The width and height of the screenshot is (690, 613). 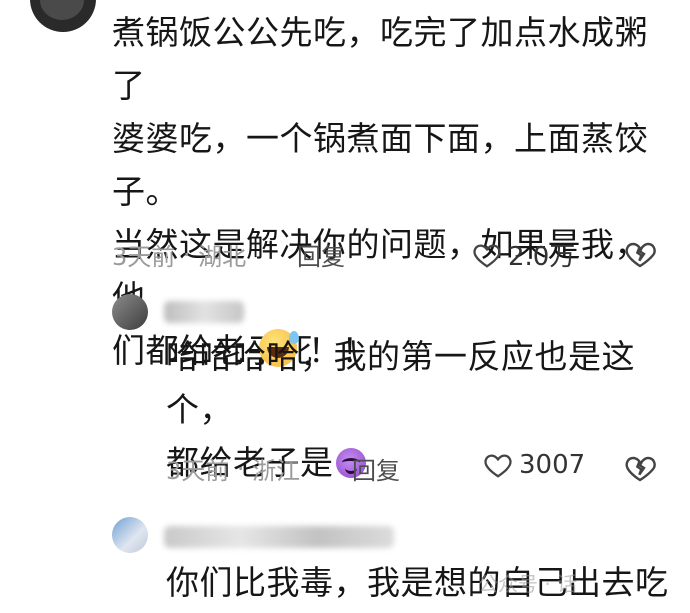 What do you see at coordinates (542, 257) in the screenshot?
I see `like-count: 2.0万` at bounding box center [542, 257].